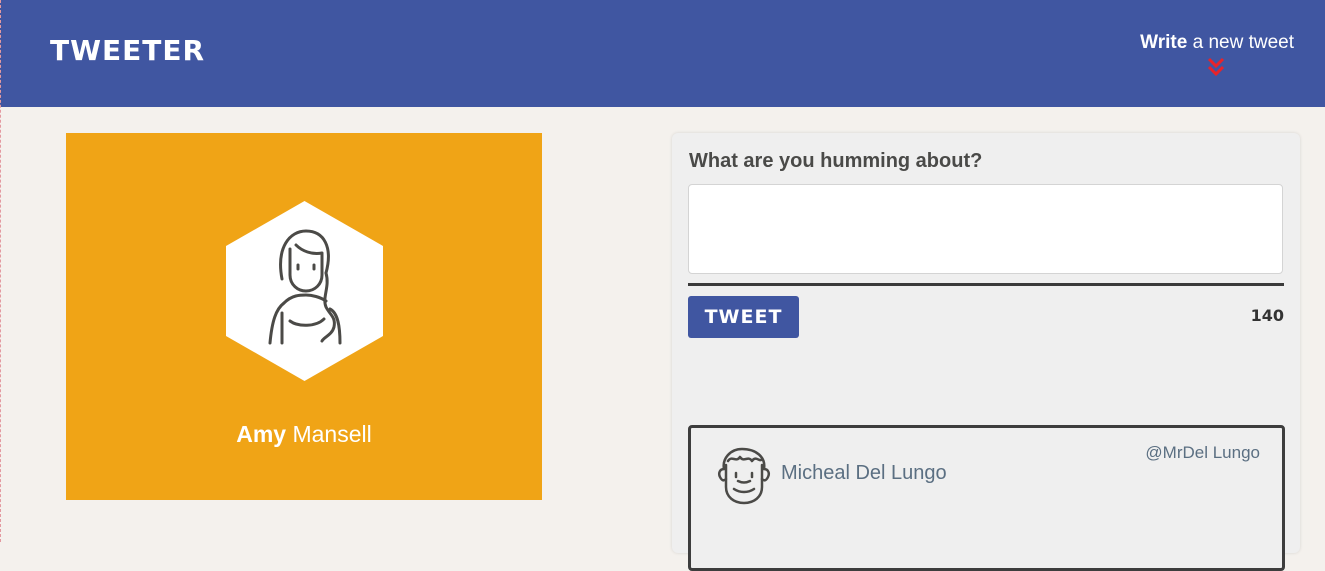 The width and height of the screenshot is (1325, 571). What do you see at coordinates (1216, 67) in the screenshot?
I see `double-chevron-down-icon` at bounding box center [1216, 67].